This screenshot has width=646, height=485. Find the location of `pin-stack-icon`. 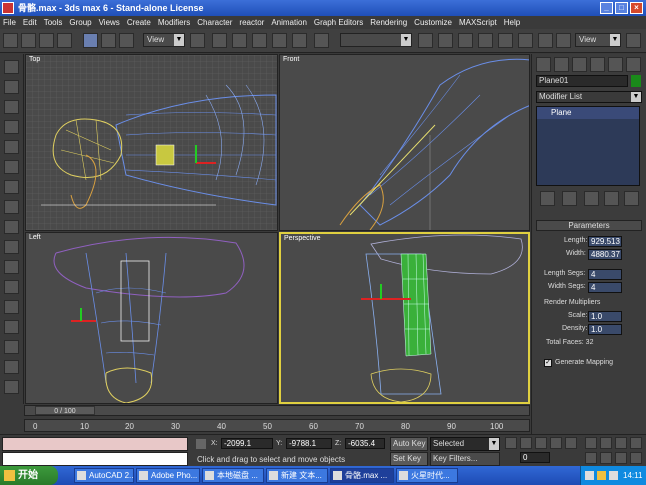

pin-stack-icon is located at coordinates (547, 198).